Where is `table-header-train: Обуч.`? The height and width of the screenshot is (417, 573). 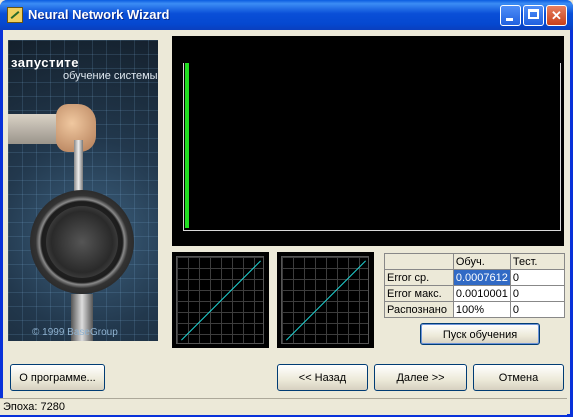
table-header-train: Обуч. is located at coordinates (481, 261).